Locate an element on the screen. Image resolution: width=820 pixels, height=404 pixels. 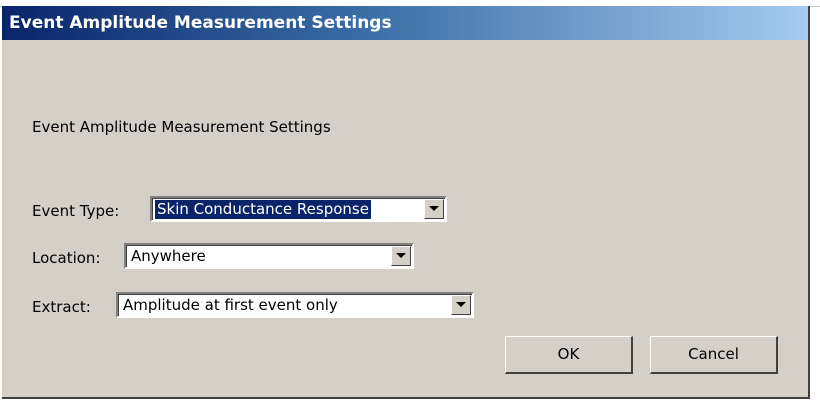
extract-label: Extract: is located at coordinates (61, 307).